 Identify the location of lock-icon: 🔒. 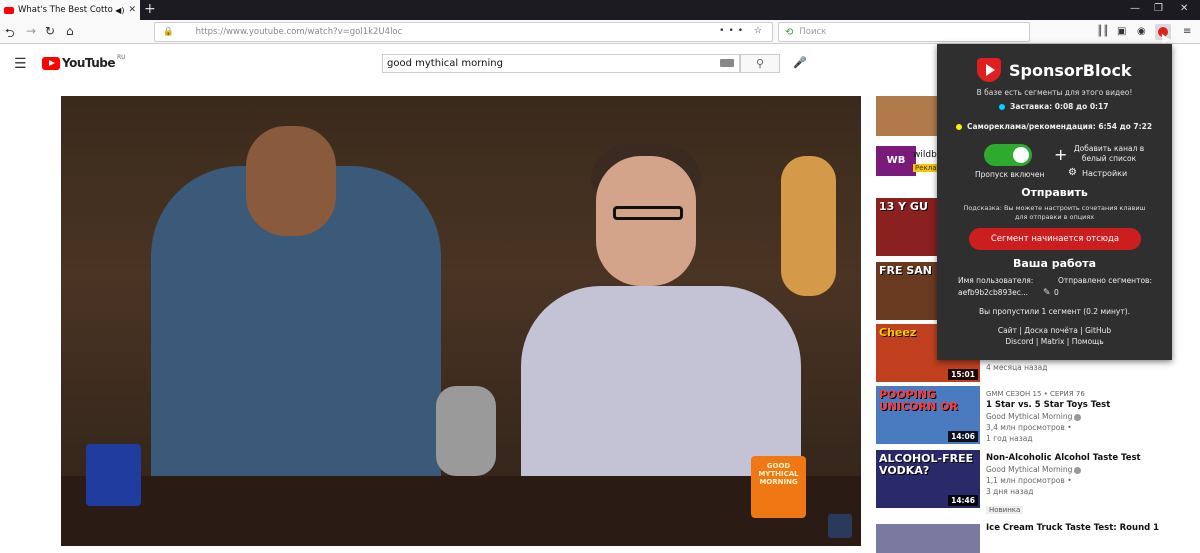
(168, 32).